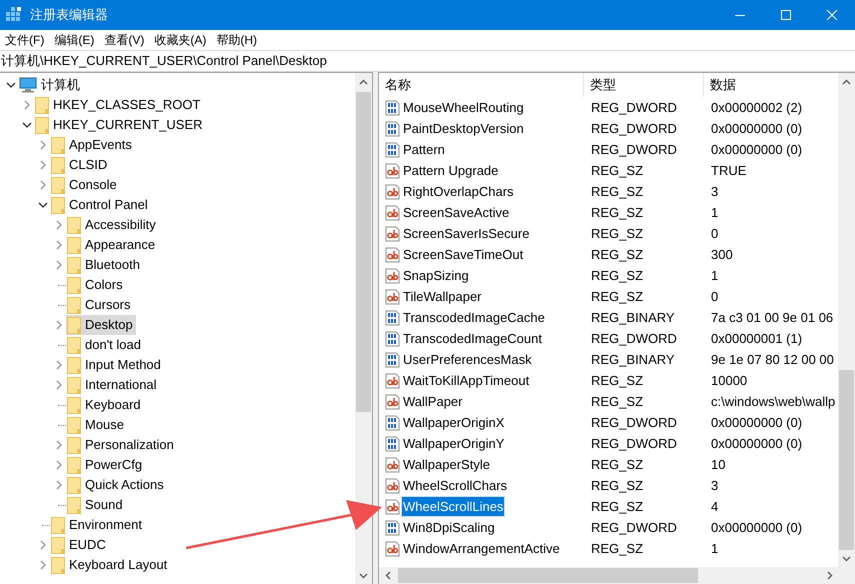  Describe the element at coordinates (96, 505) in the screenshot. I see `tree-item: Sound` at that location.